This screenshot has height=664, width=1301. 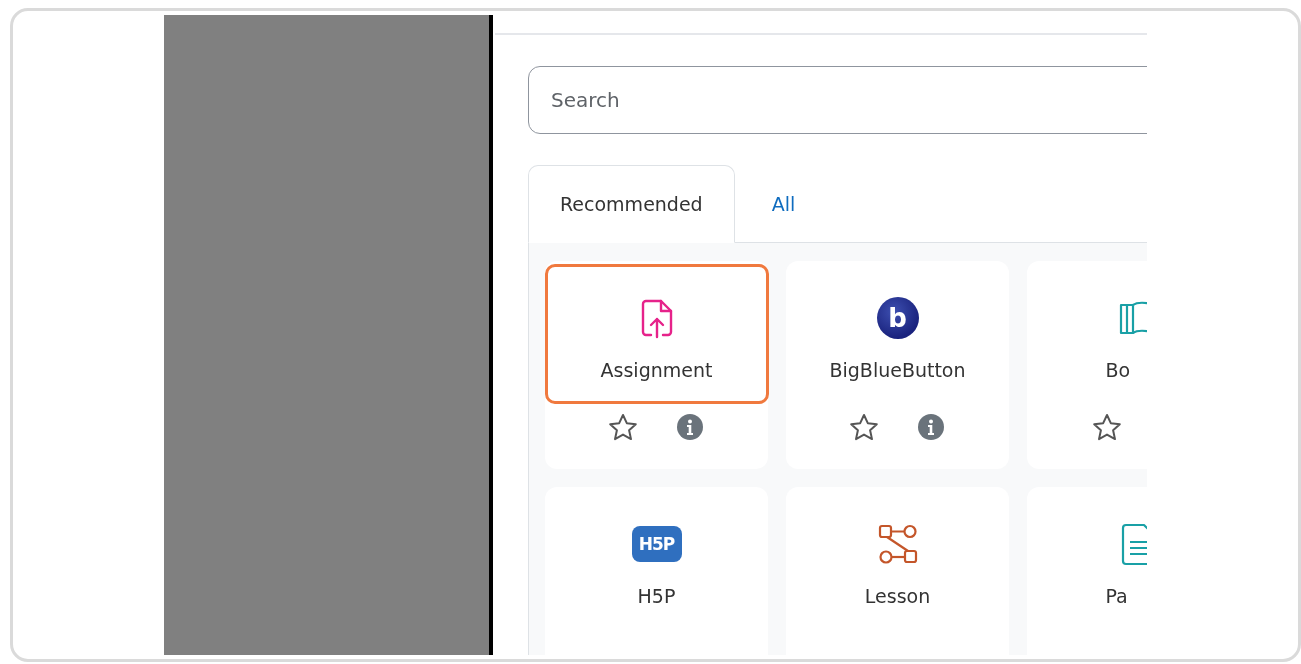 What do you see at coordinates (1086, 560) in the screenshot?
I see `activity-link: Pa` at bounding box center [1086, 560].